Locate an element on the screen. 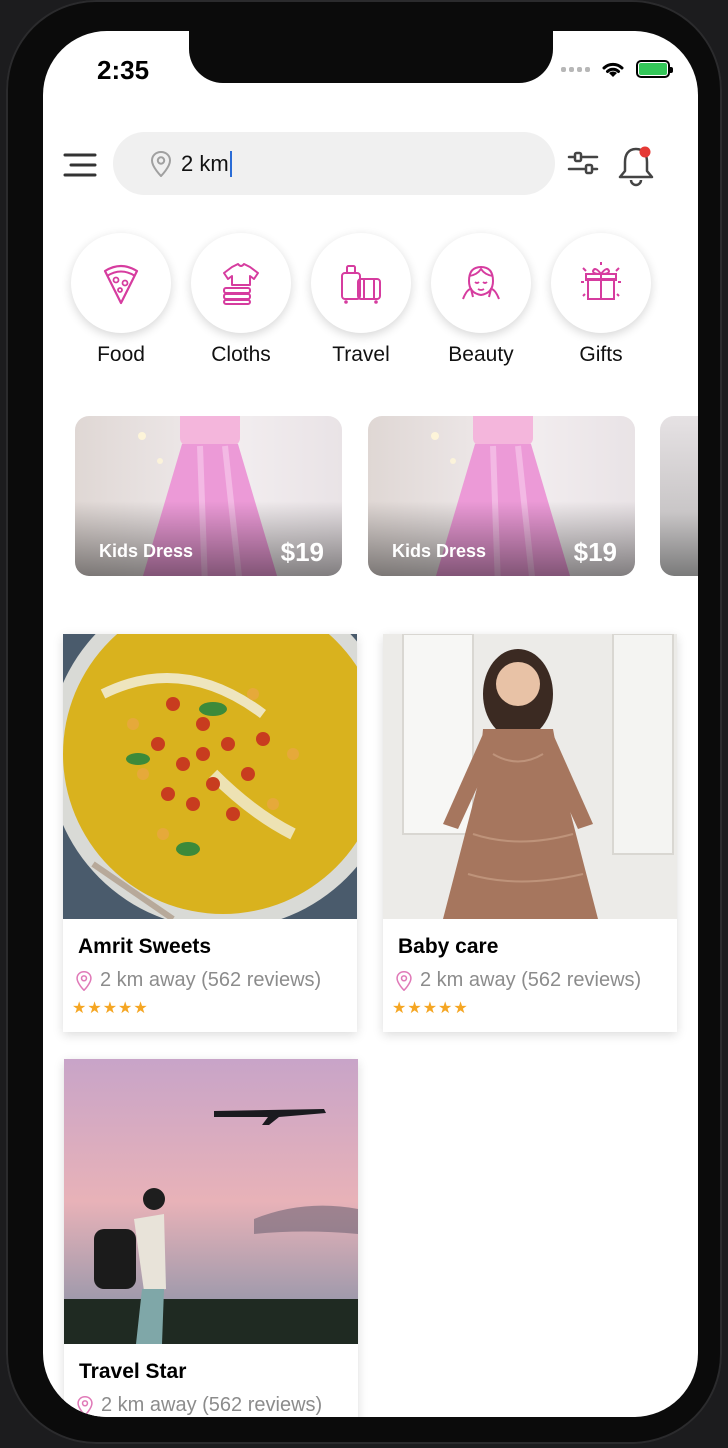  girl-dress-image is located at coordinates (530, 776).